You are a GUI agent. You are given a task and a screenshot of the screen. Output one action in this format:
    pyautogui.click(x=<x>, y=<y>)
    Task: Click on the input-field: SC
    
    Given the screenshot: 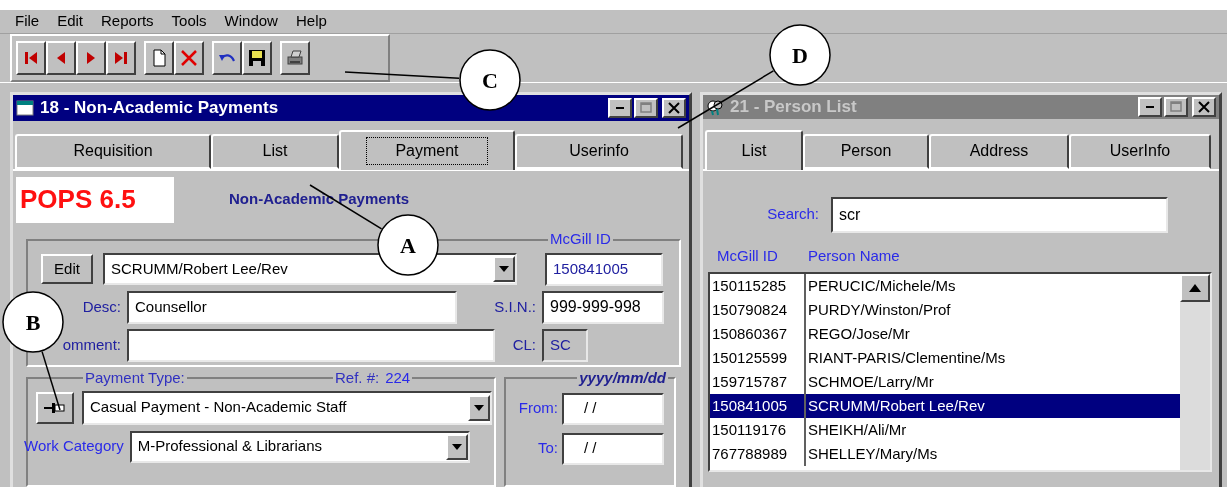 What is the action you would take?
    pyautogui.click(x=565, y=345)
    